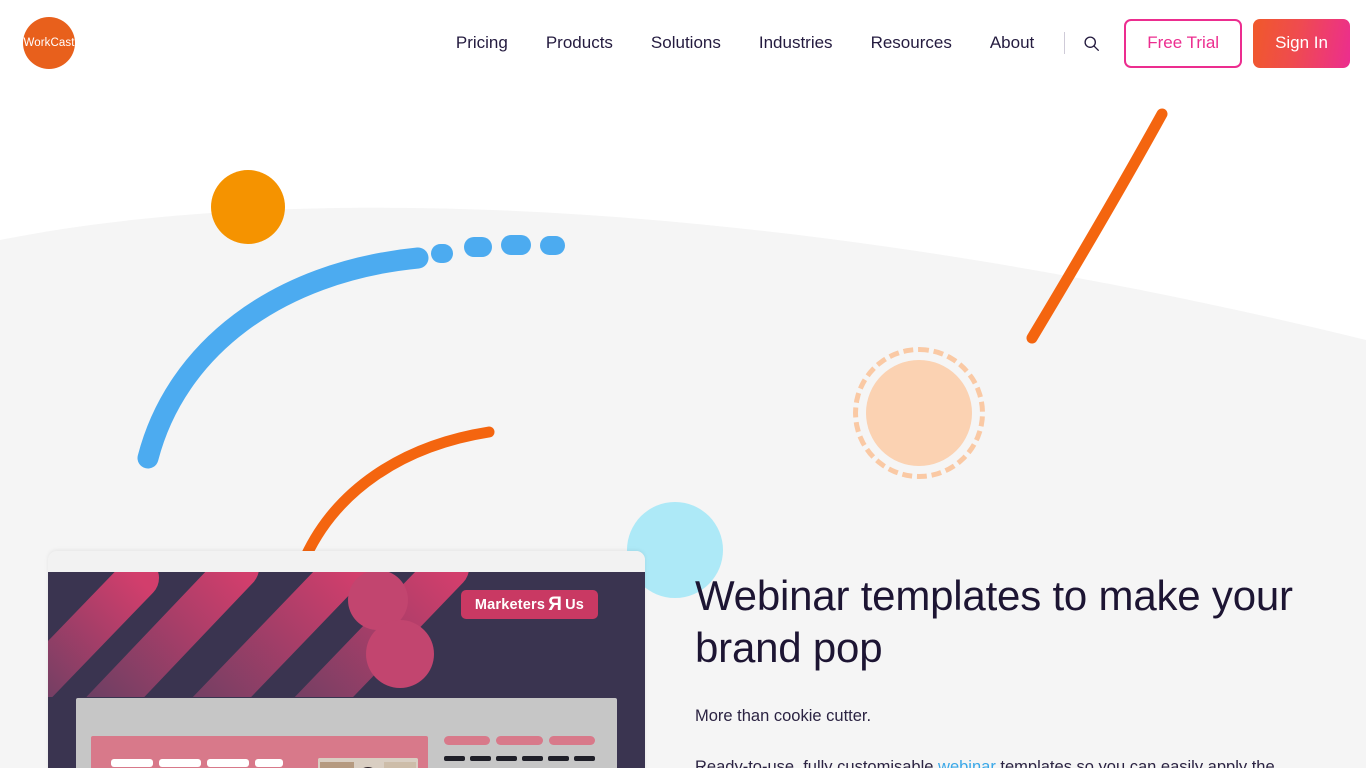 Image resolution: width=1366 pixels, height=768 pixels. I want to click on side-panel-text-rows, so click(519, 762).